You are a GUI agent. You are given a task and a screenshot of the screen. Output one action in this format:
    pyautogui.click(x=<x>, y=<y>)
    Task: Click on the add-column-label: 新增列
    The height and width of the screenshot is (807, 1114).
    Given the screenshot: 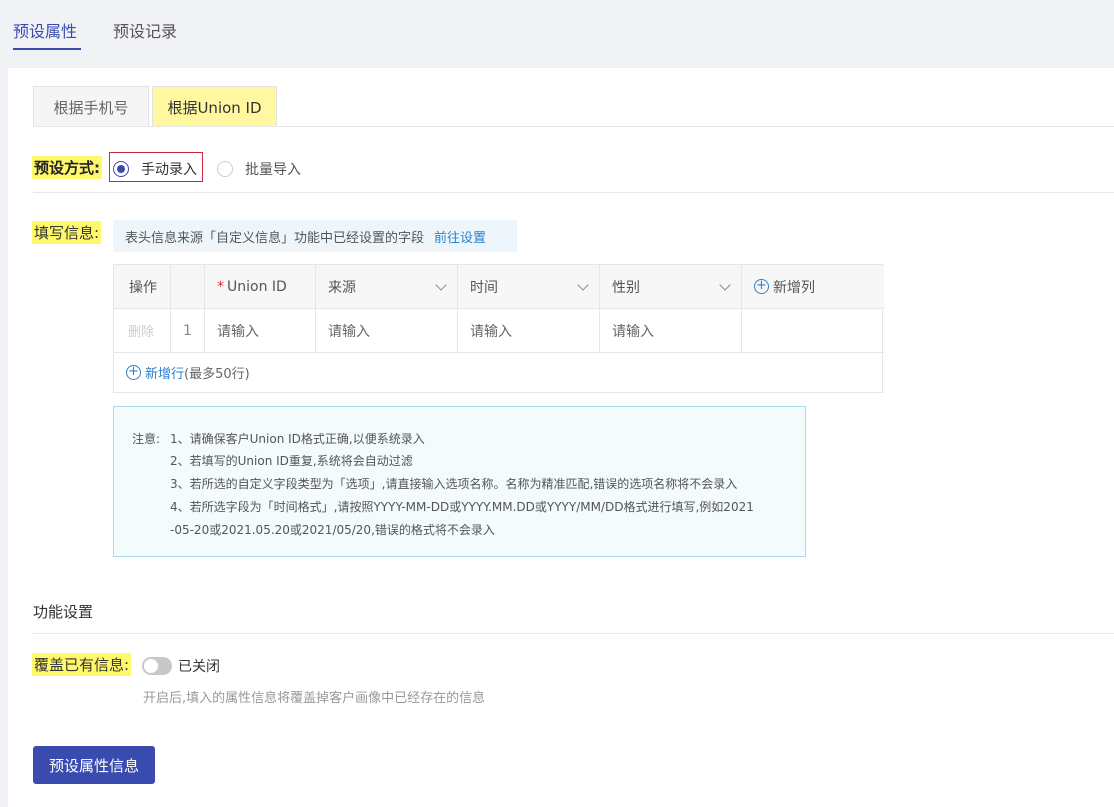 What is the action you would take?
    pyautogui.click(x=794, y=287)
    